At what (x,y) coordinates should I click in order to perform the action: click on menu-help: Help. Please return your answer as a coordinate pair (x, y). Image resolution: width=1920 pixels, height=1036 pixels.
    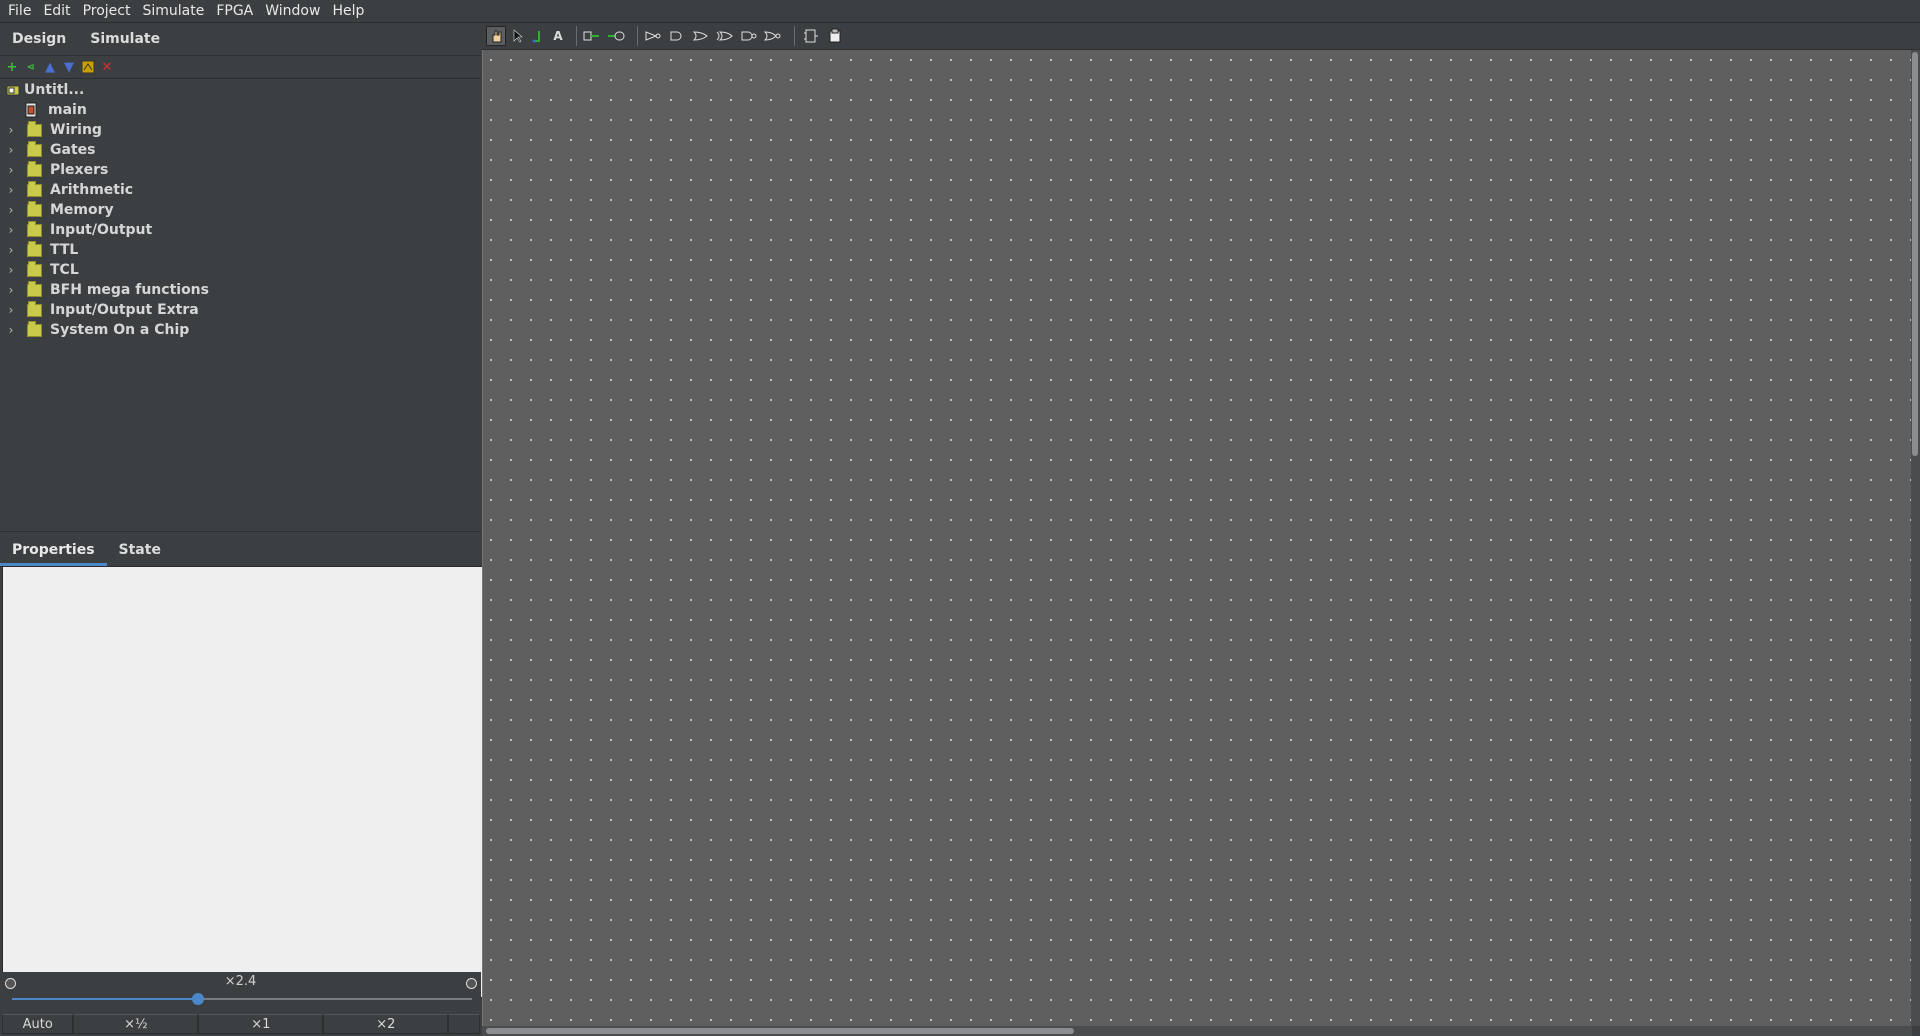
    Looking at the image, I should click on (348, 11).